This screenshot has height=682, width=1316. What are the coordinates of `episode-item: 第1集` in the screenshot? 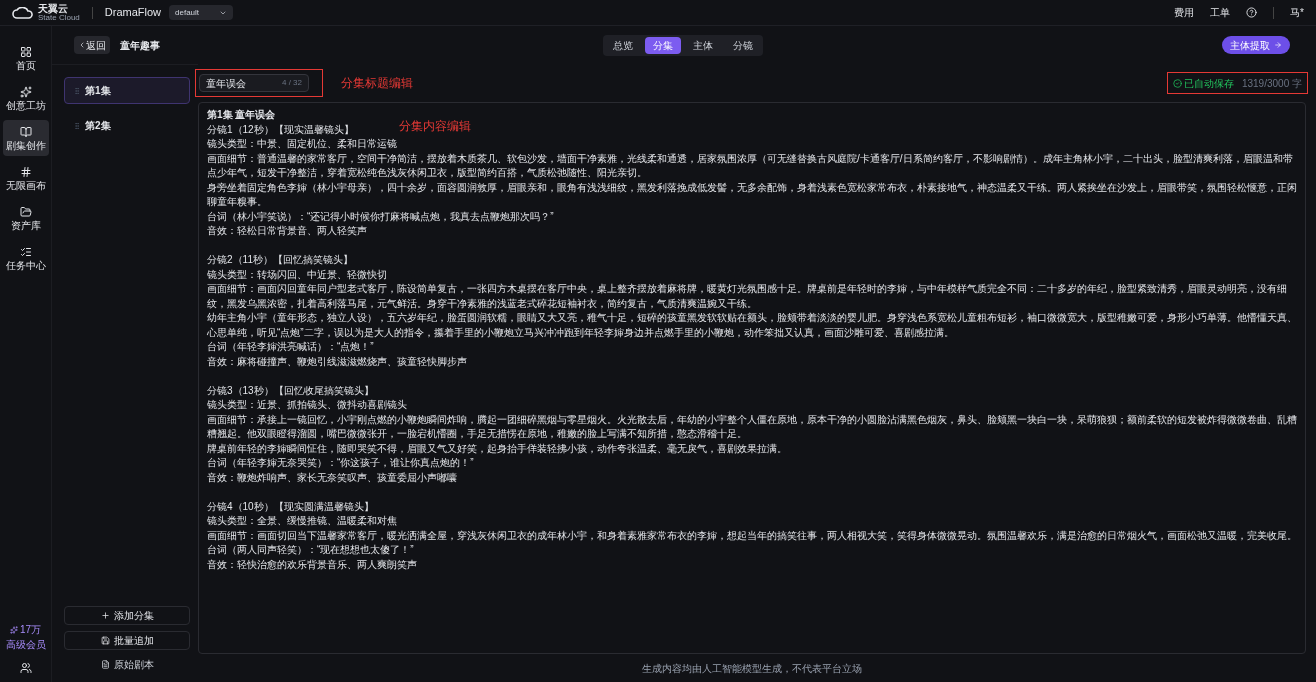 It's located at (127, 90).